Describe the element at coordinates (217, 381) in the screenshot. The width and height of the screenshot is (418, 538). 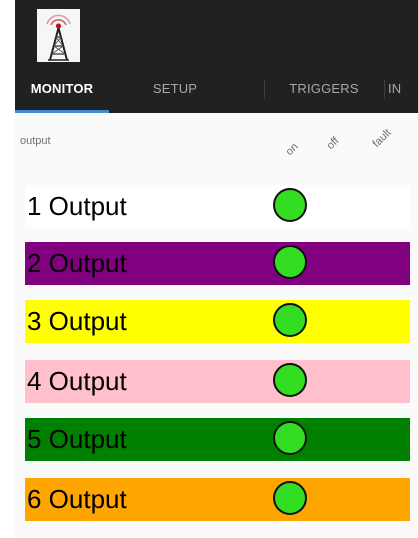
I see `output-row: 4 Output` at that location.